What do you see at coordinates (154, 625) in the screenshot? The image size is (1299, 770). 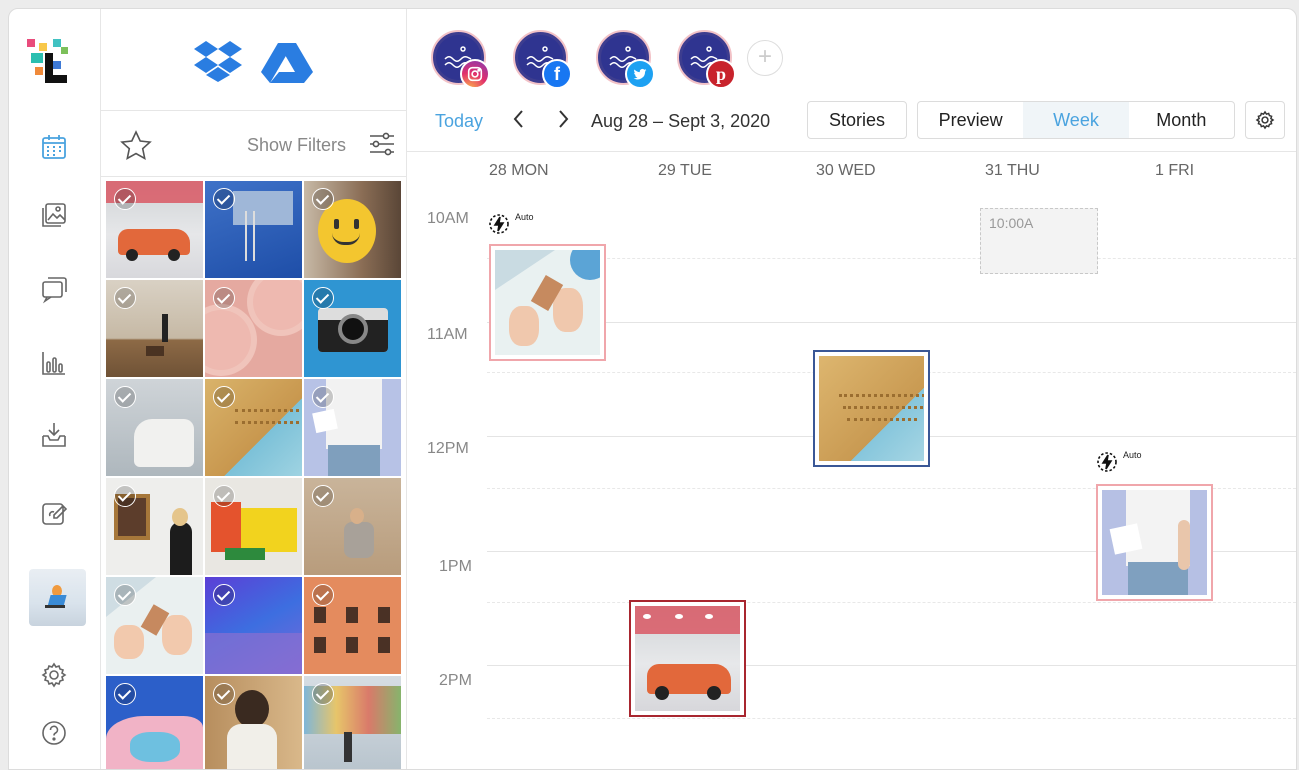 I see `media-tile-paper-craft` at bounding box center [154, 625].